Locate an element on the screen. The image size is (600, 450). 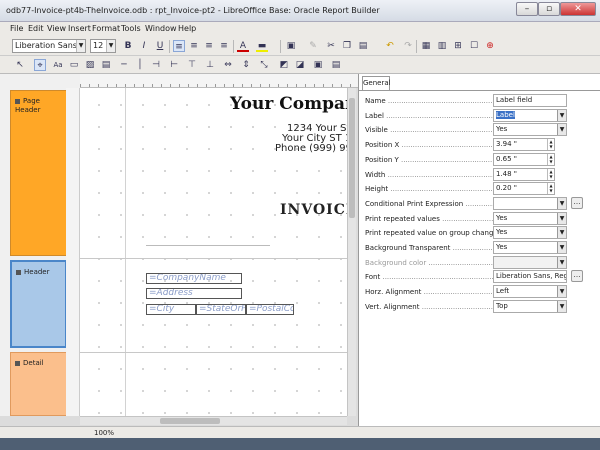
menu-insert: Insert is located at coordinates (79, 28).